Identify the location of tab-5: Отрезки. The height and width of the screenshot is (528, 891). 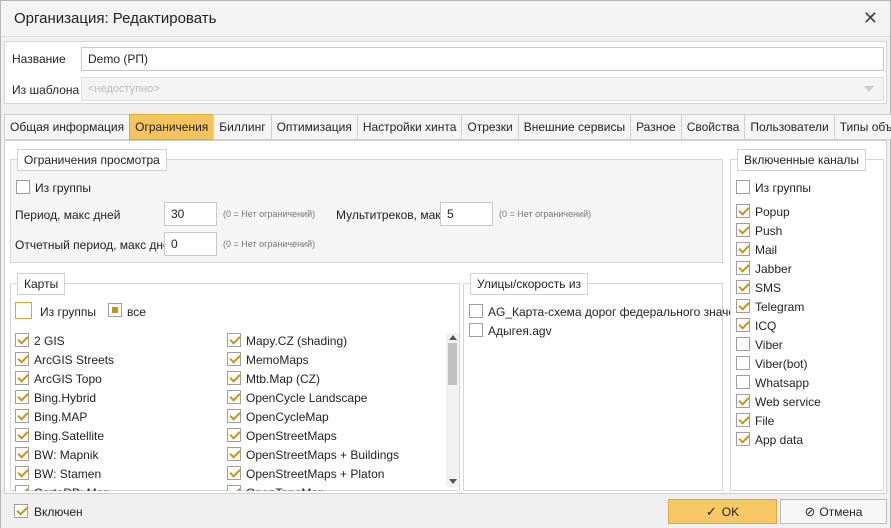
(489, 127).